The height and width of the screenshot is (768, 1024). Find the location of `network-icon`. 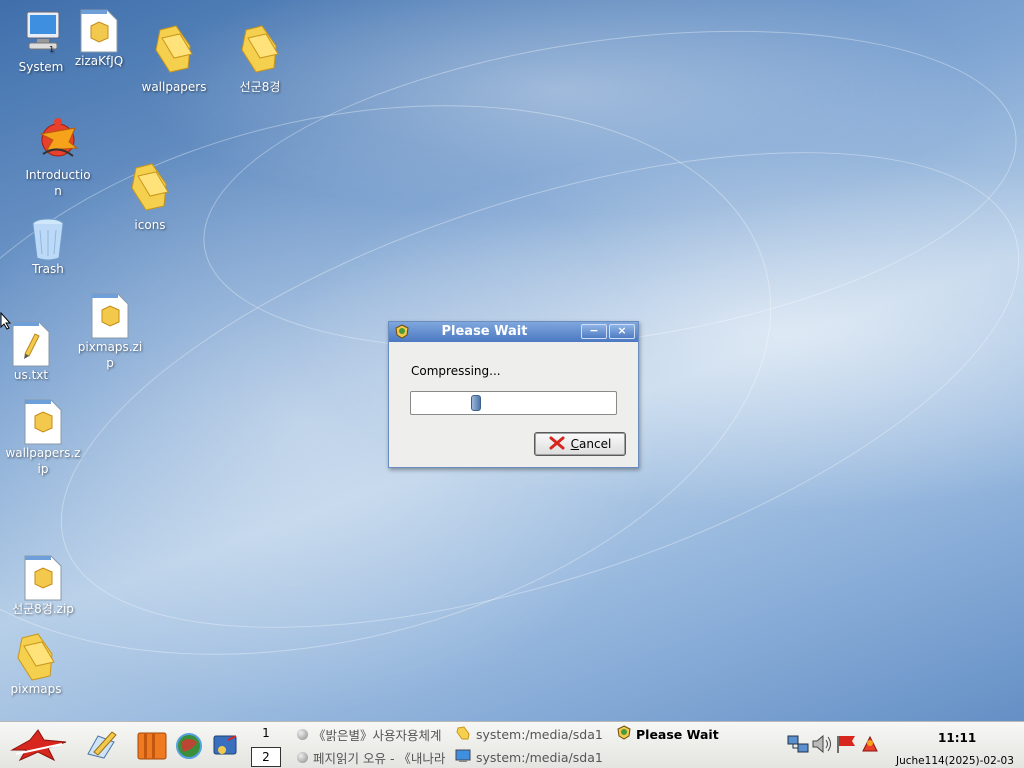

network-icon is located at coordinates (798, 745).